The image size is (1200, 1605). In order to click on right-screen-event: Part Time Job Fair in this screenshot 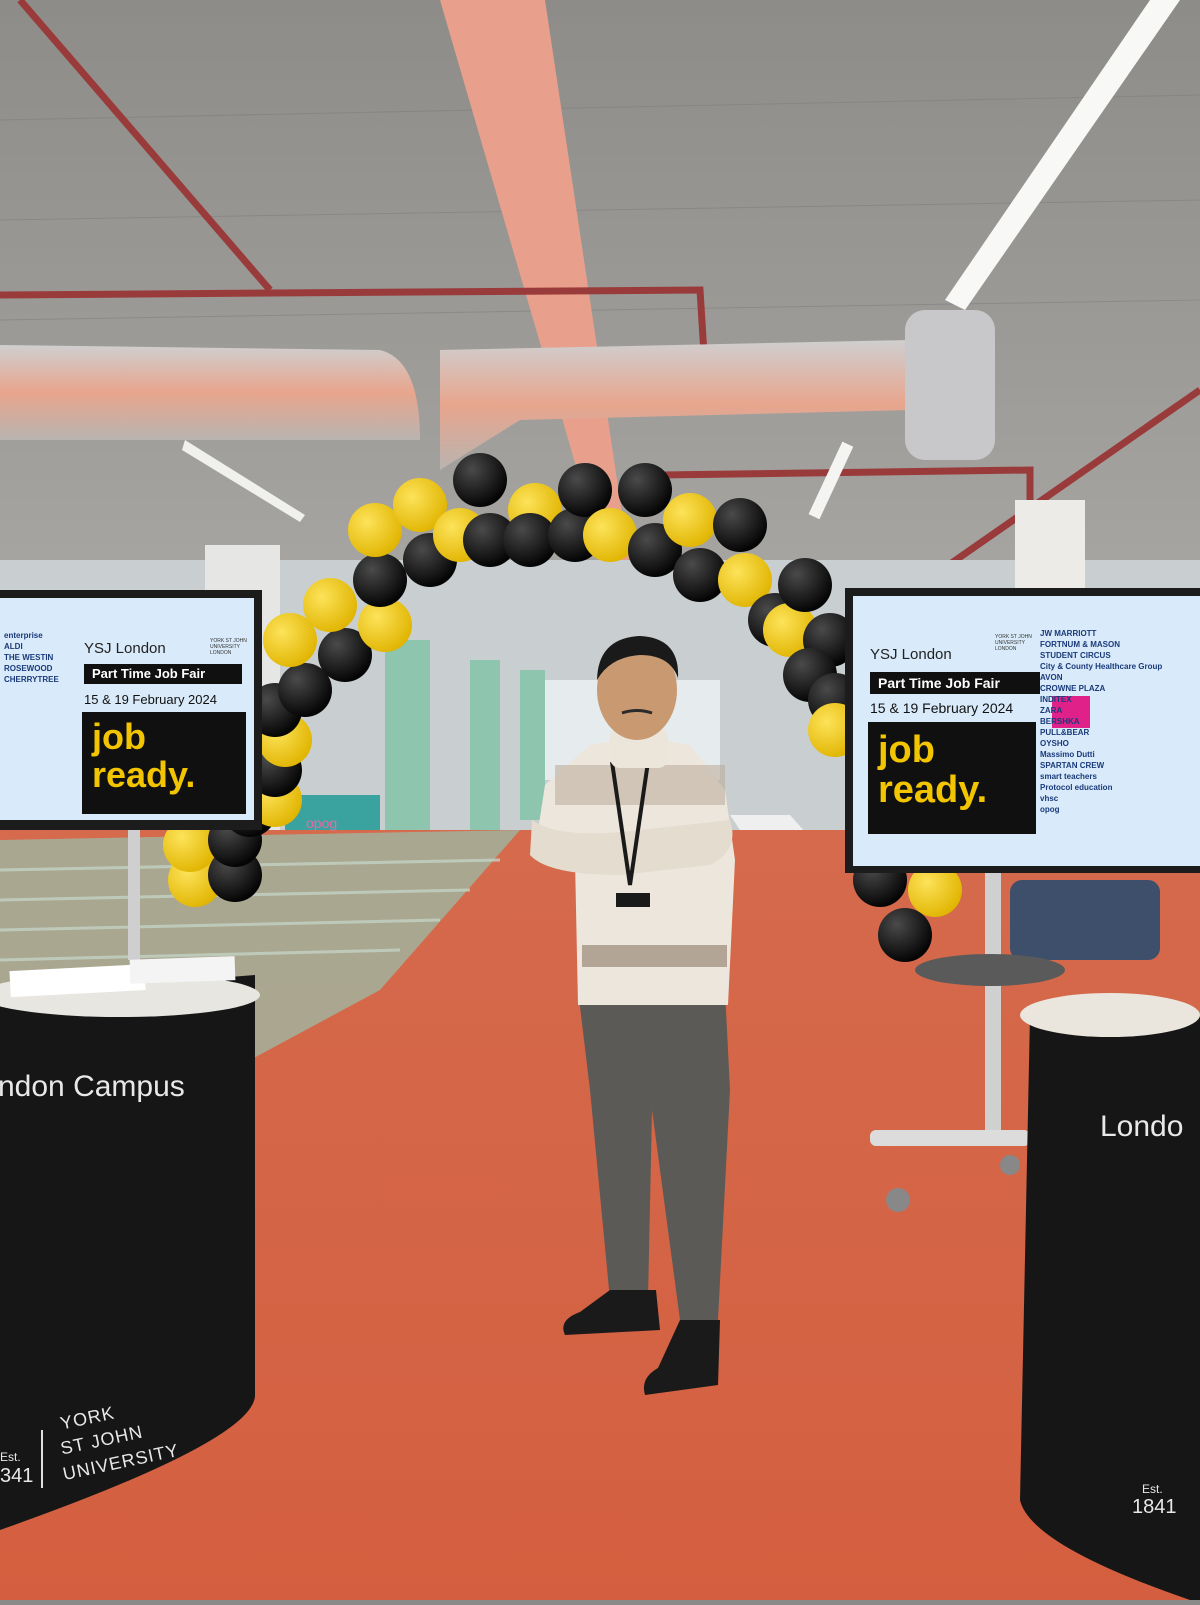, I will do `click(939, 683)`.